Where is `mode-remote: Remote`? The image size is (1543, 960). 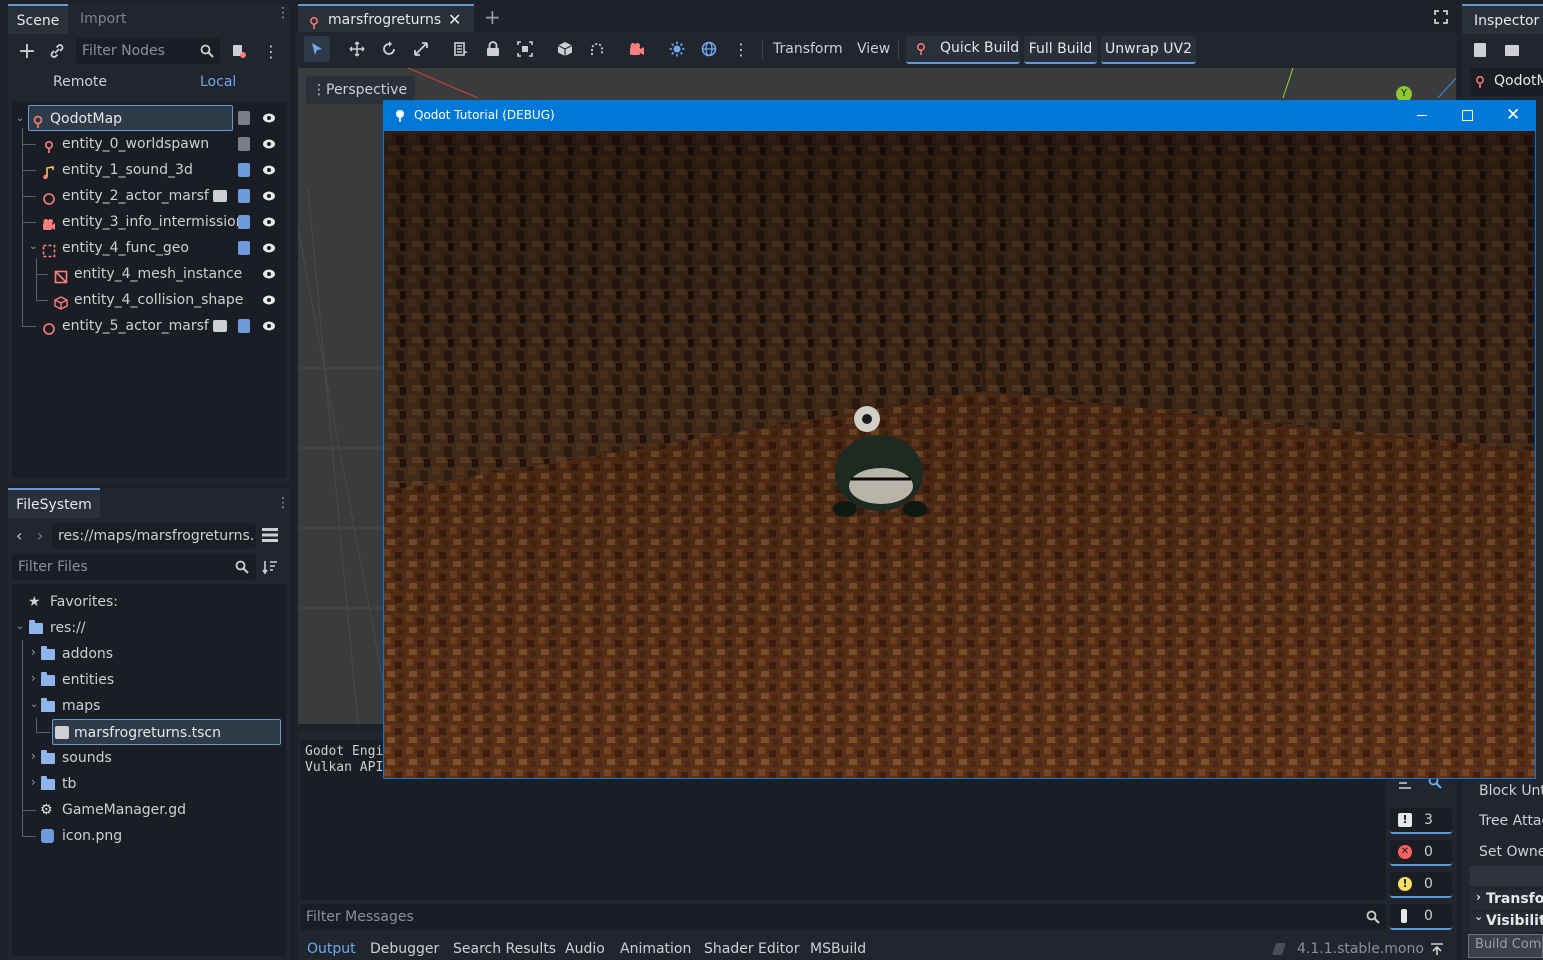
mode-remote: Remote is located at coordinates (80, 82).